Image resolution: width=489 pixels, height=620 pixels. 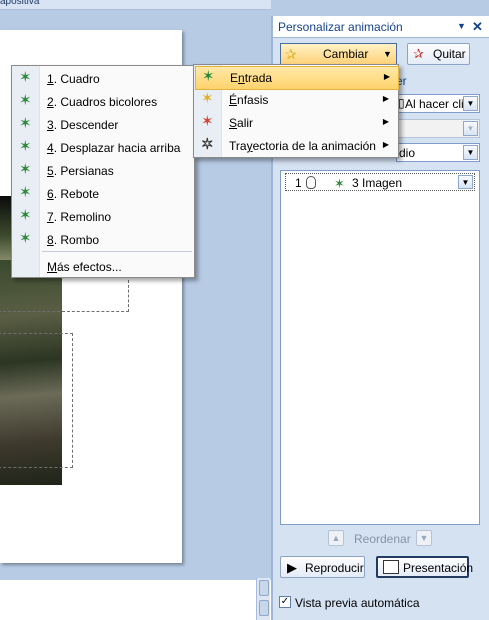 What do you see at coordinates (80, 240) in the screenshot?
I see `effect-label: Rombo` at bounding box center [80, 240].